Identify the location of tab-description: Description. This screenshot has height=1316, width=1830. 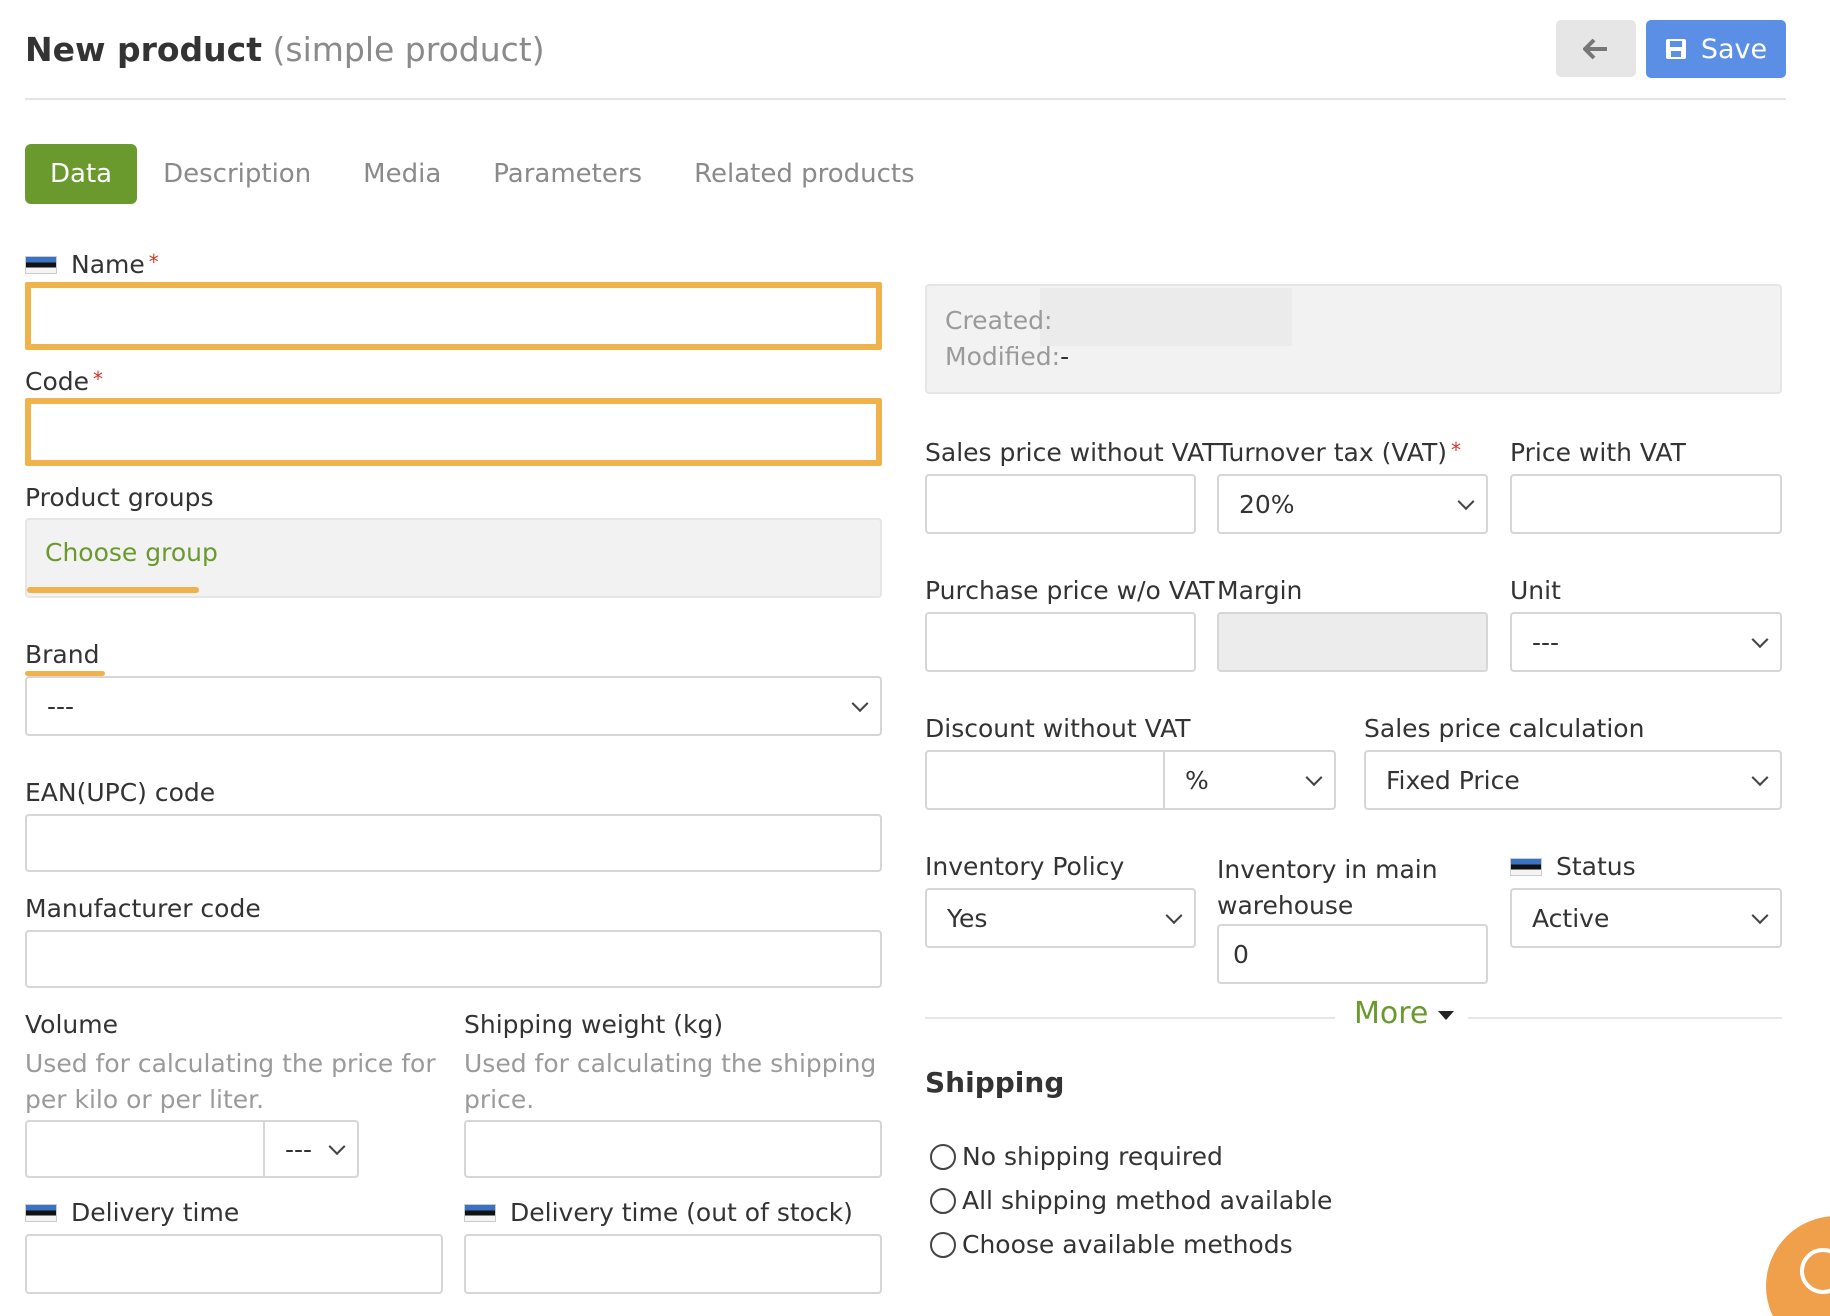
(237, 174).